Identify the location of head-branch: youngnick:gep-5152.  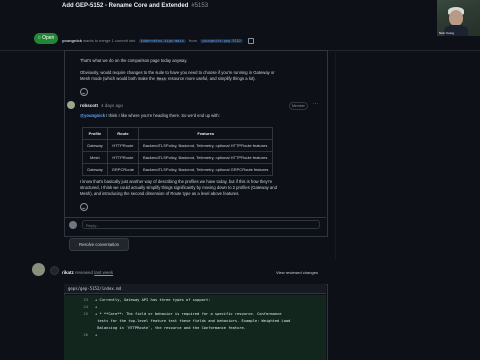
(221, 41).